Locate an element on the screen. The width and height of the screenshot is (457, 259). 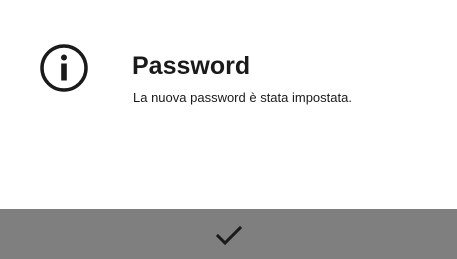
info-icon is located at coordinates (64, 68).